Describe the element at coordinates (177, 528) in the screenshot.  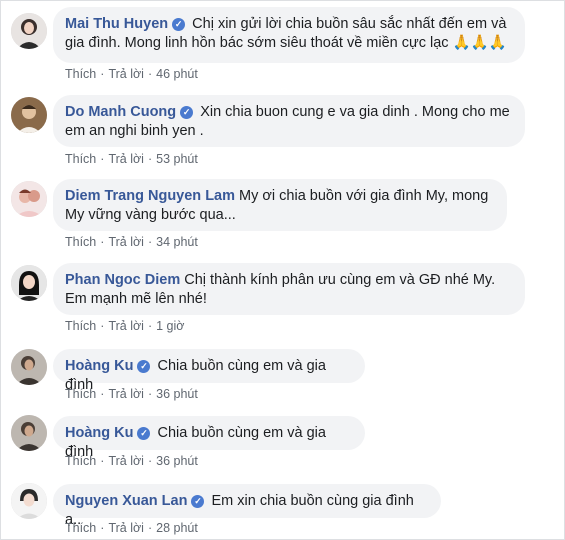
I see `timestamp: 28 phút` at that location.